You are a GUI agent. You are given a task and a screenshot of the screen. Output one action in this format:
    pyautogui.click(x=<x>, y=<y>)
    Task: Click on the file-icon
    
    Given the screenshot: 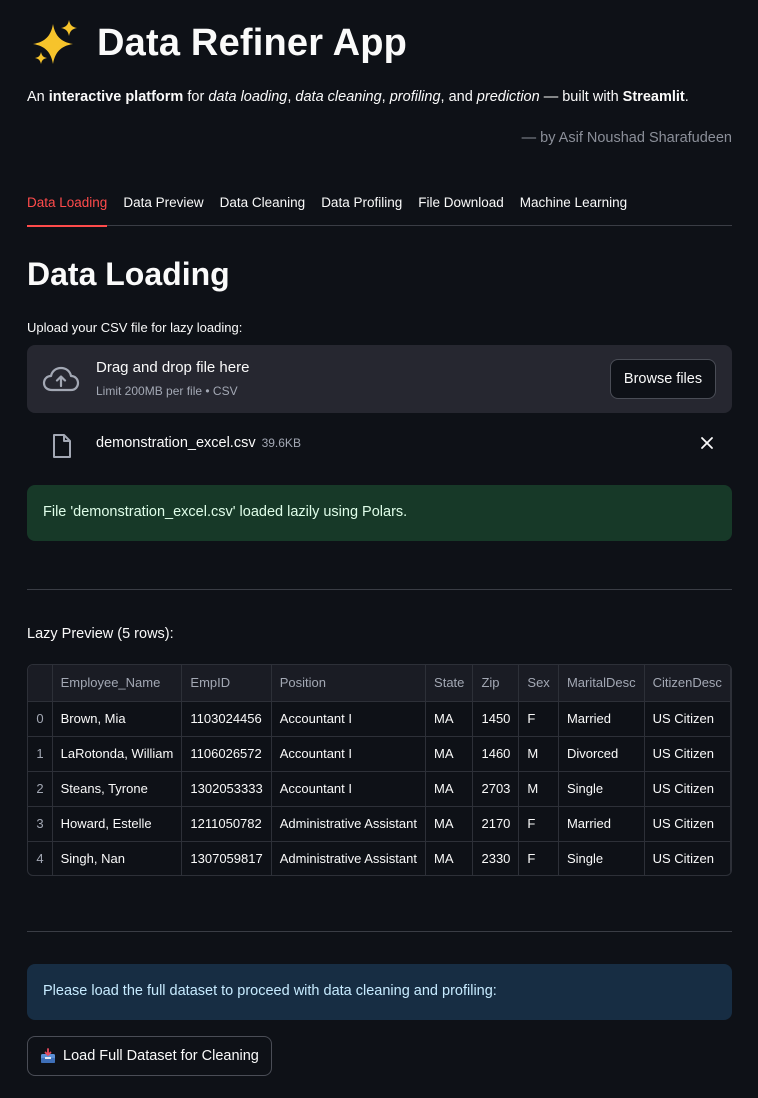 What is the action you would take?
    pyautogui.click(x=62, y=446)
    